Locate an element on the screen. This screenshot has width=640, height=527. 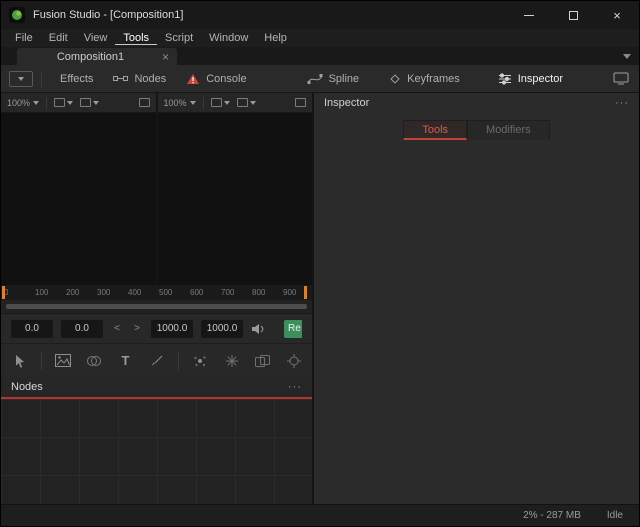
speaker-icon is located at coordinates (258, 329).